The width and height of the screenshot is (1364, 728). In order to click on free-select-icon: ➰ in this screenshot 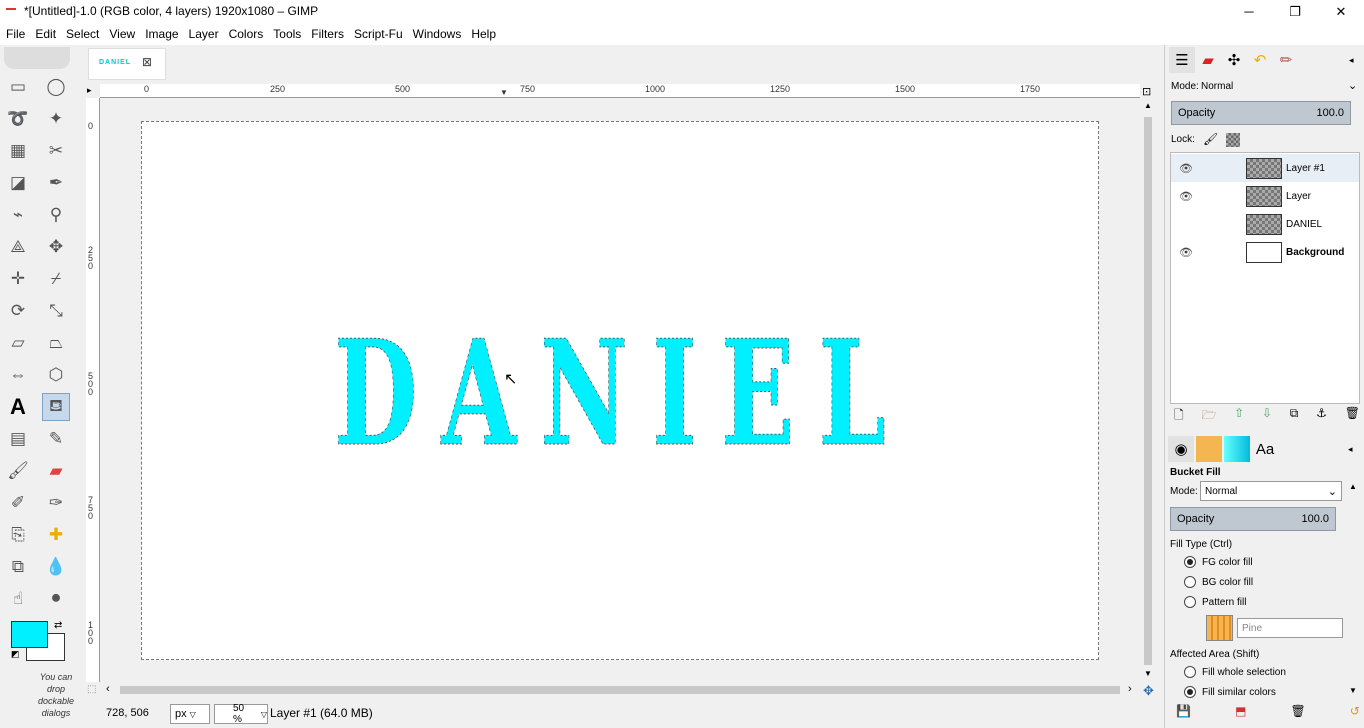, I will do `click(18, 119)`.